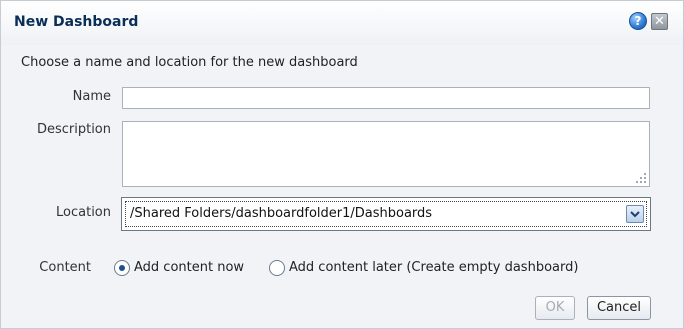 Image resolution: width=684 pixels, height=329 pixels. Describe the element at coordinates (73, 129) in the screenshot. I see `description-label: Description` at that location.